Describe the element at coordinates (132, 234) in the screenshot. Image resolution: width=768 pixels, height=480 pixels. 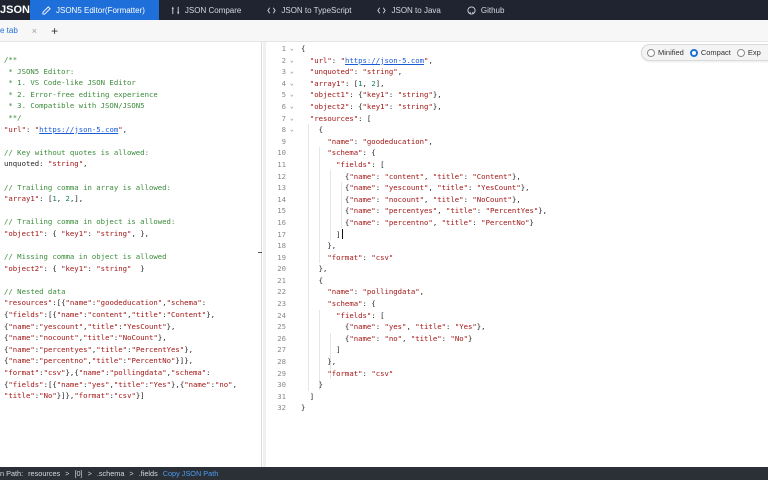
I see `code-line: "object1": { "key1": "string", },` at that location.